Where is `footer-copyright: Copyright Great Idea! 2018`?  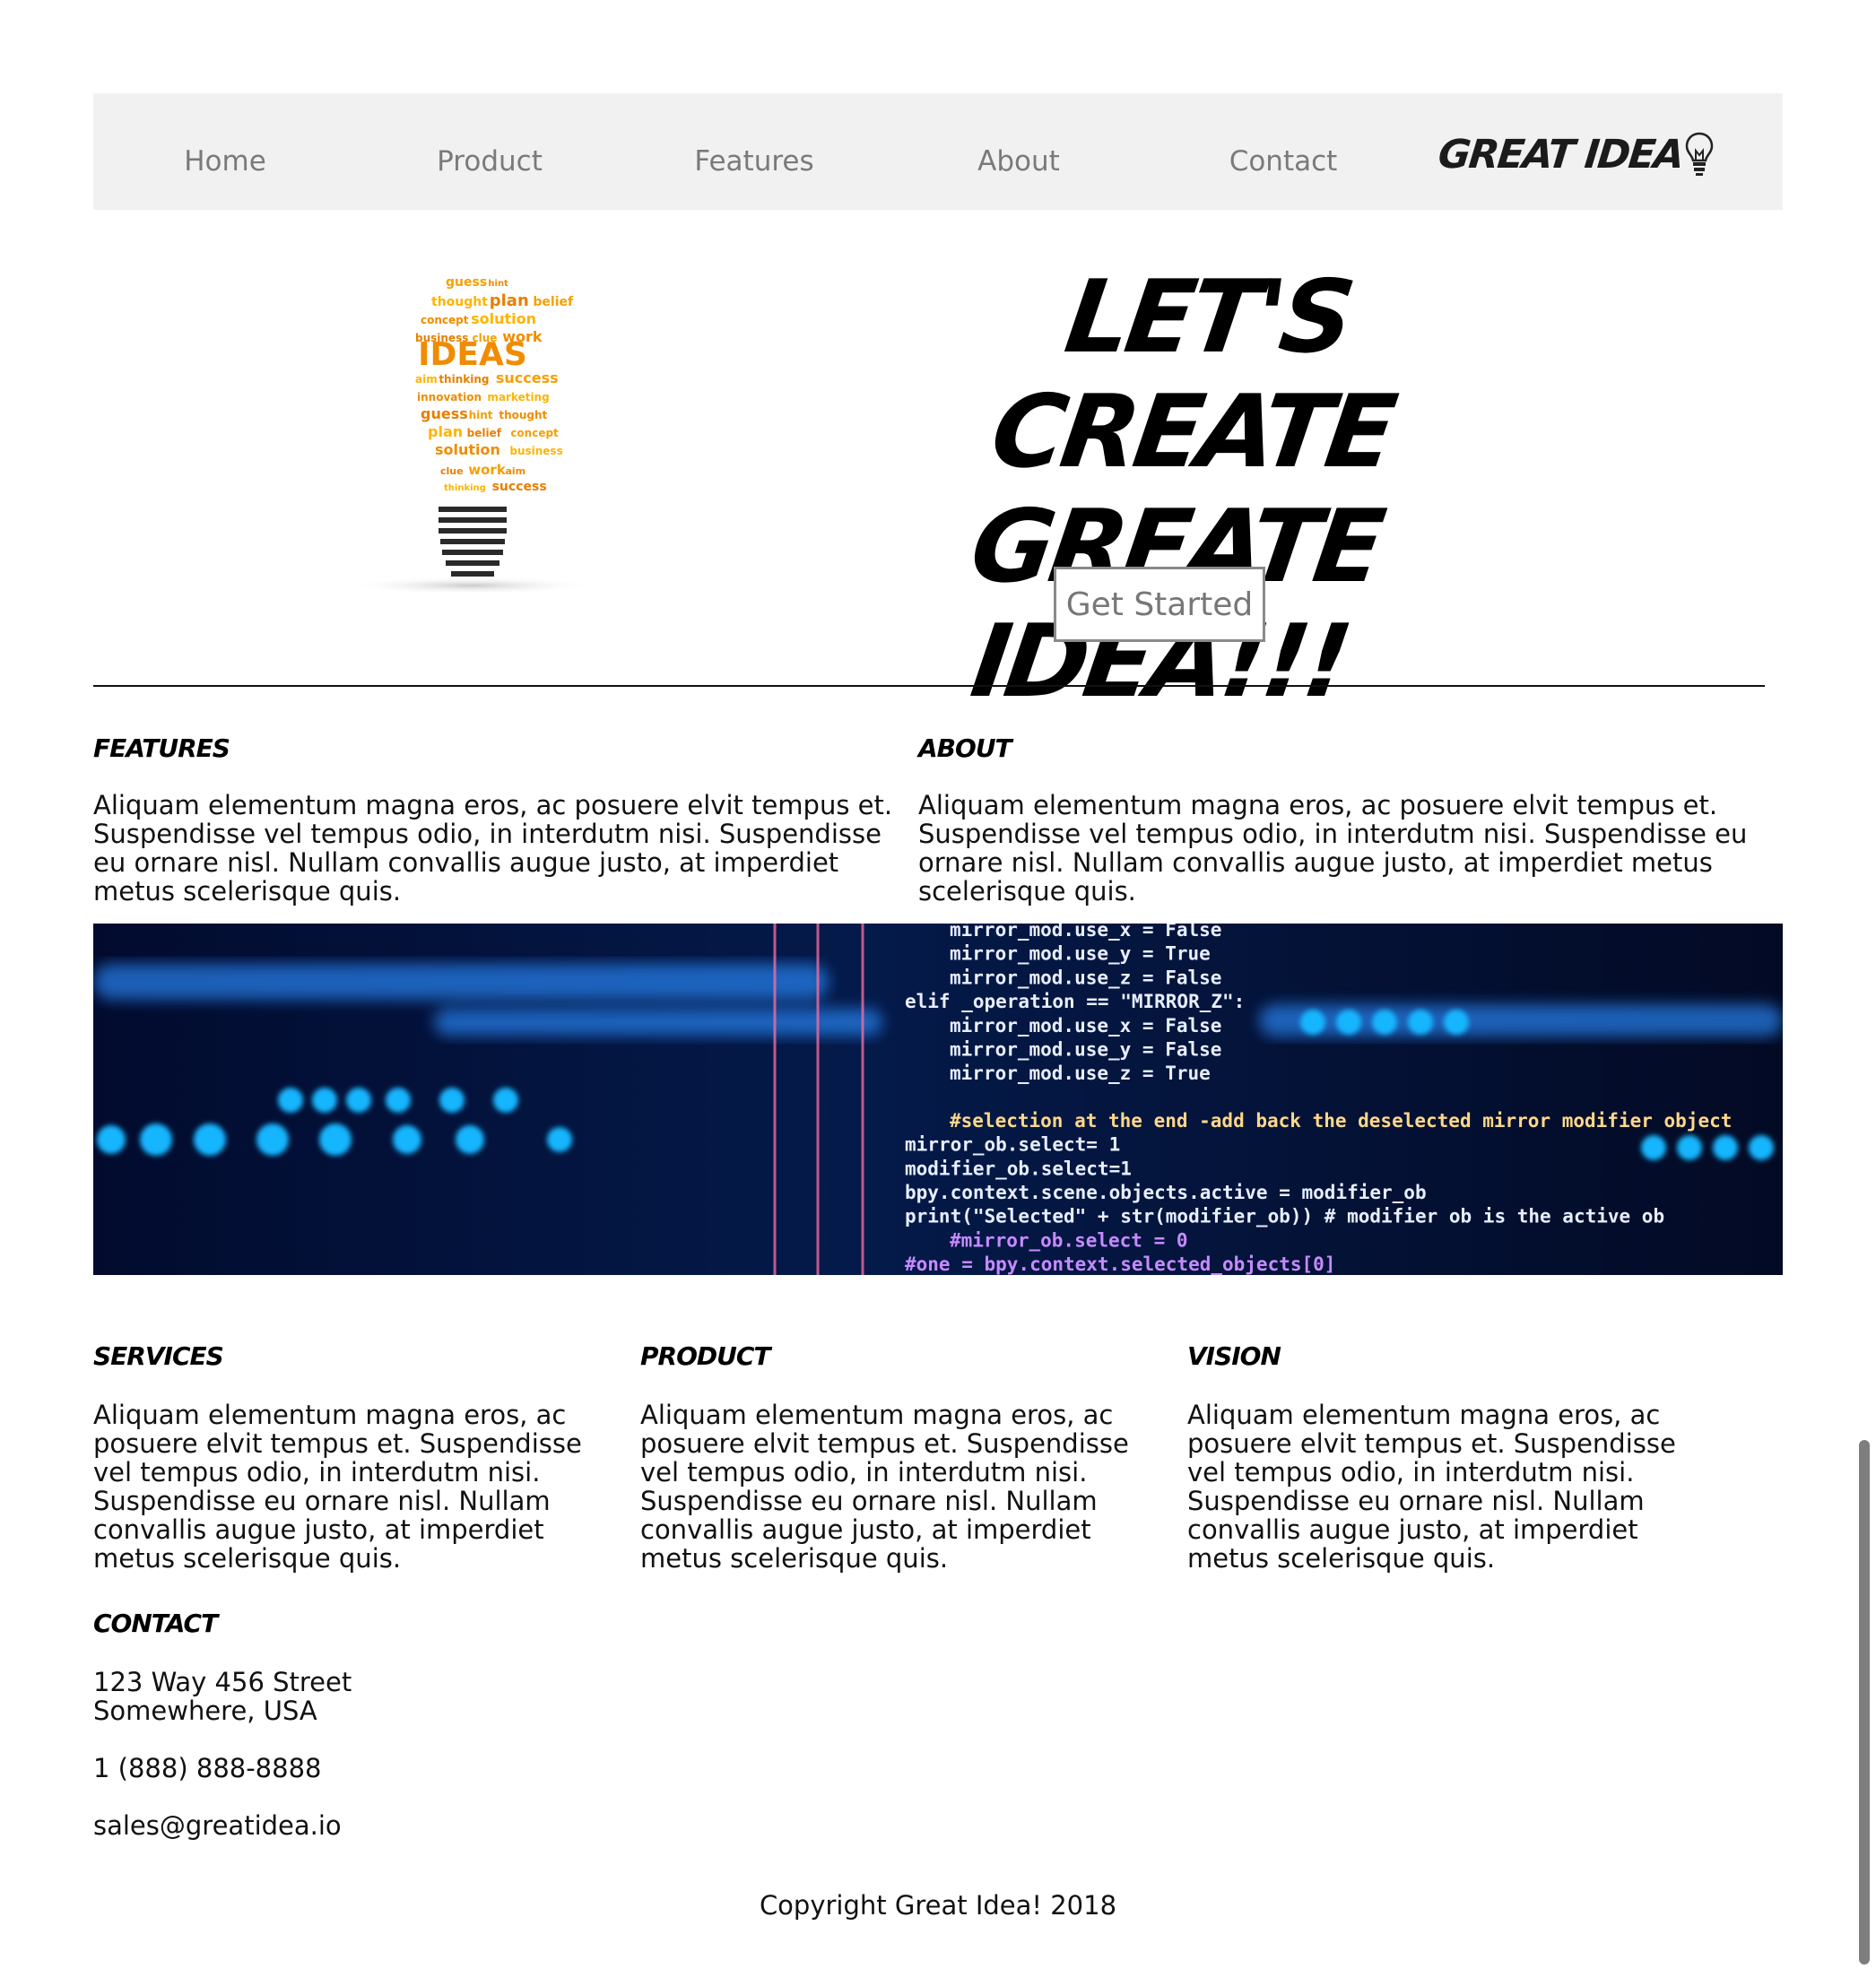
footer-copyright: Copyright Great Idea! 2018 is located at coordinates (938, 1905).